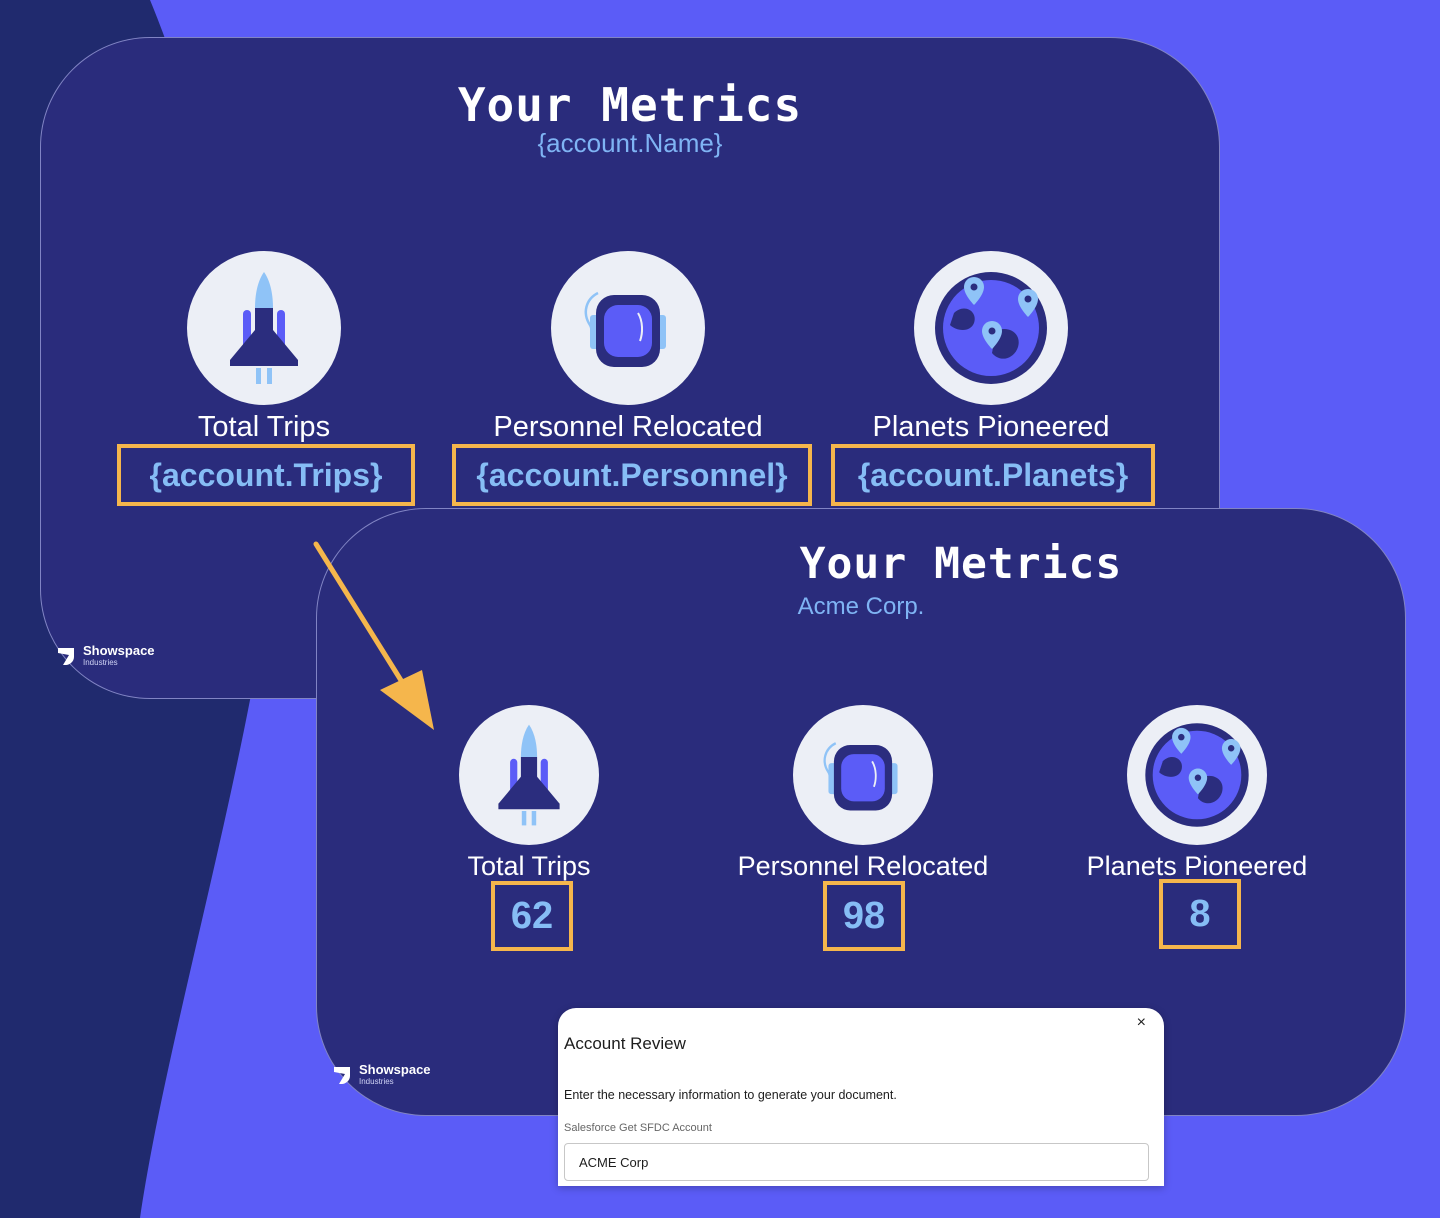 The height and width of the screenshot is (1218, 1440). What do you see at coordinates (1141, 1023) in the screenshot?
I see `close-icon: ×` at bounding box center [1141, 1023].